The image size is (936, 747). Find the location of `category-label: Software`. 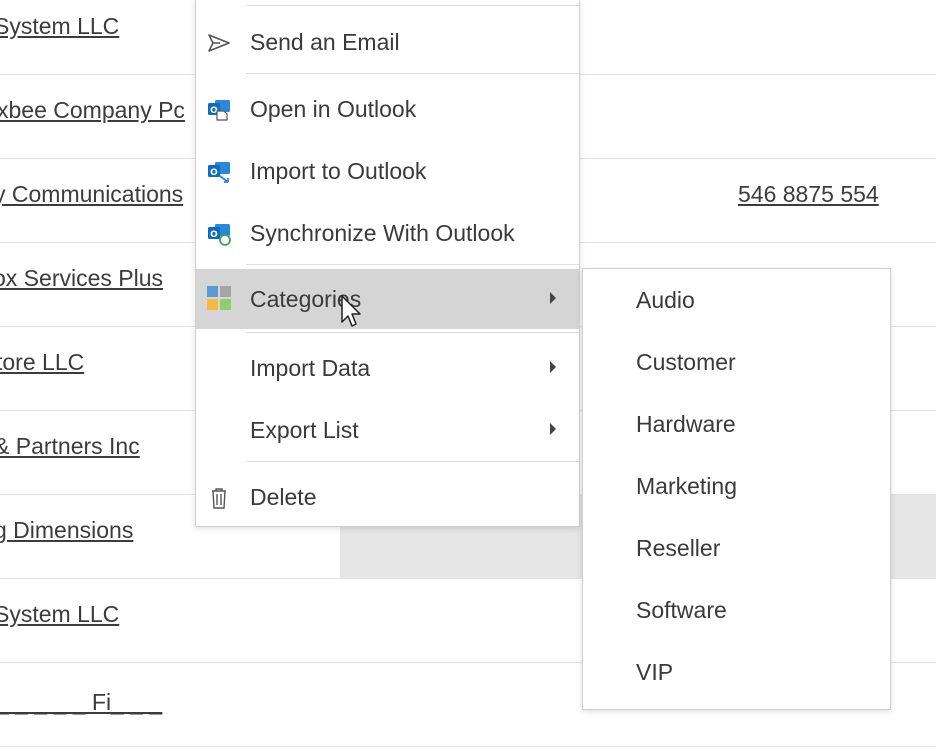

category-label: Software is located at coordinates (681, 610).